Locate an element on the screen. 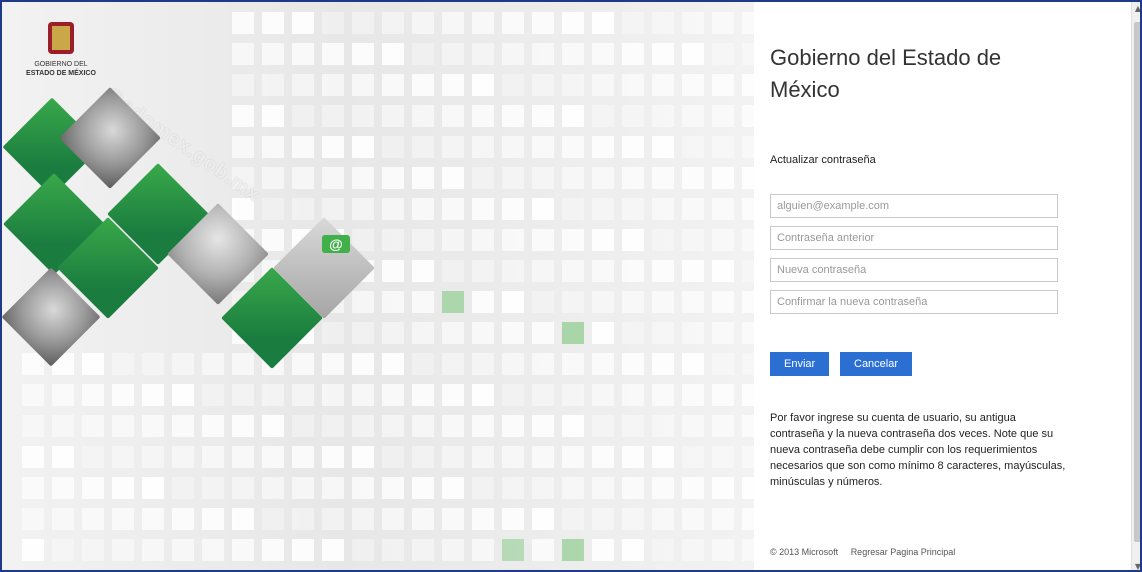 The image size is (1142, 572). home-link: Regresar Pagina Principal is located at coordinates (903, 552).